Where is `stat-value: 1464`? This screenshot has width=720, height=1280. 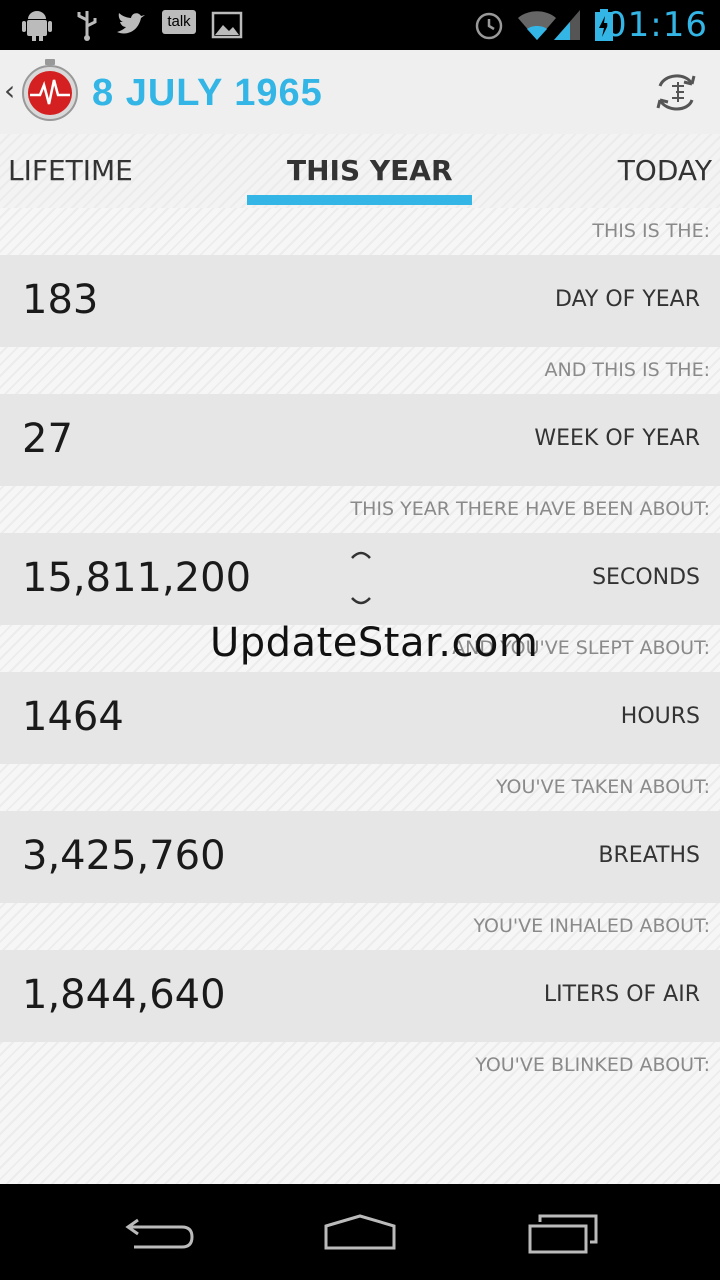
stat-value: 1464 is located at coordinates (73, 717).